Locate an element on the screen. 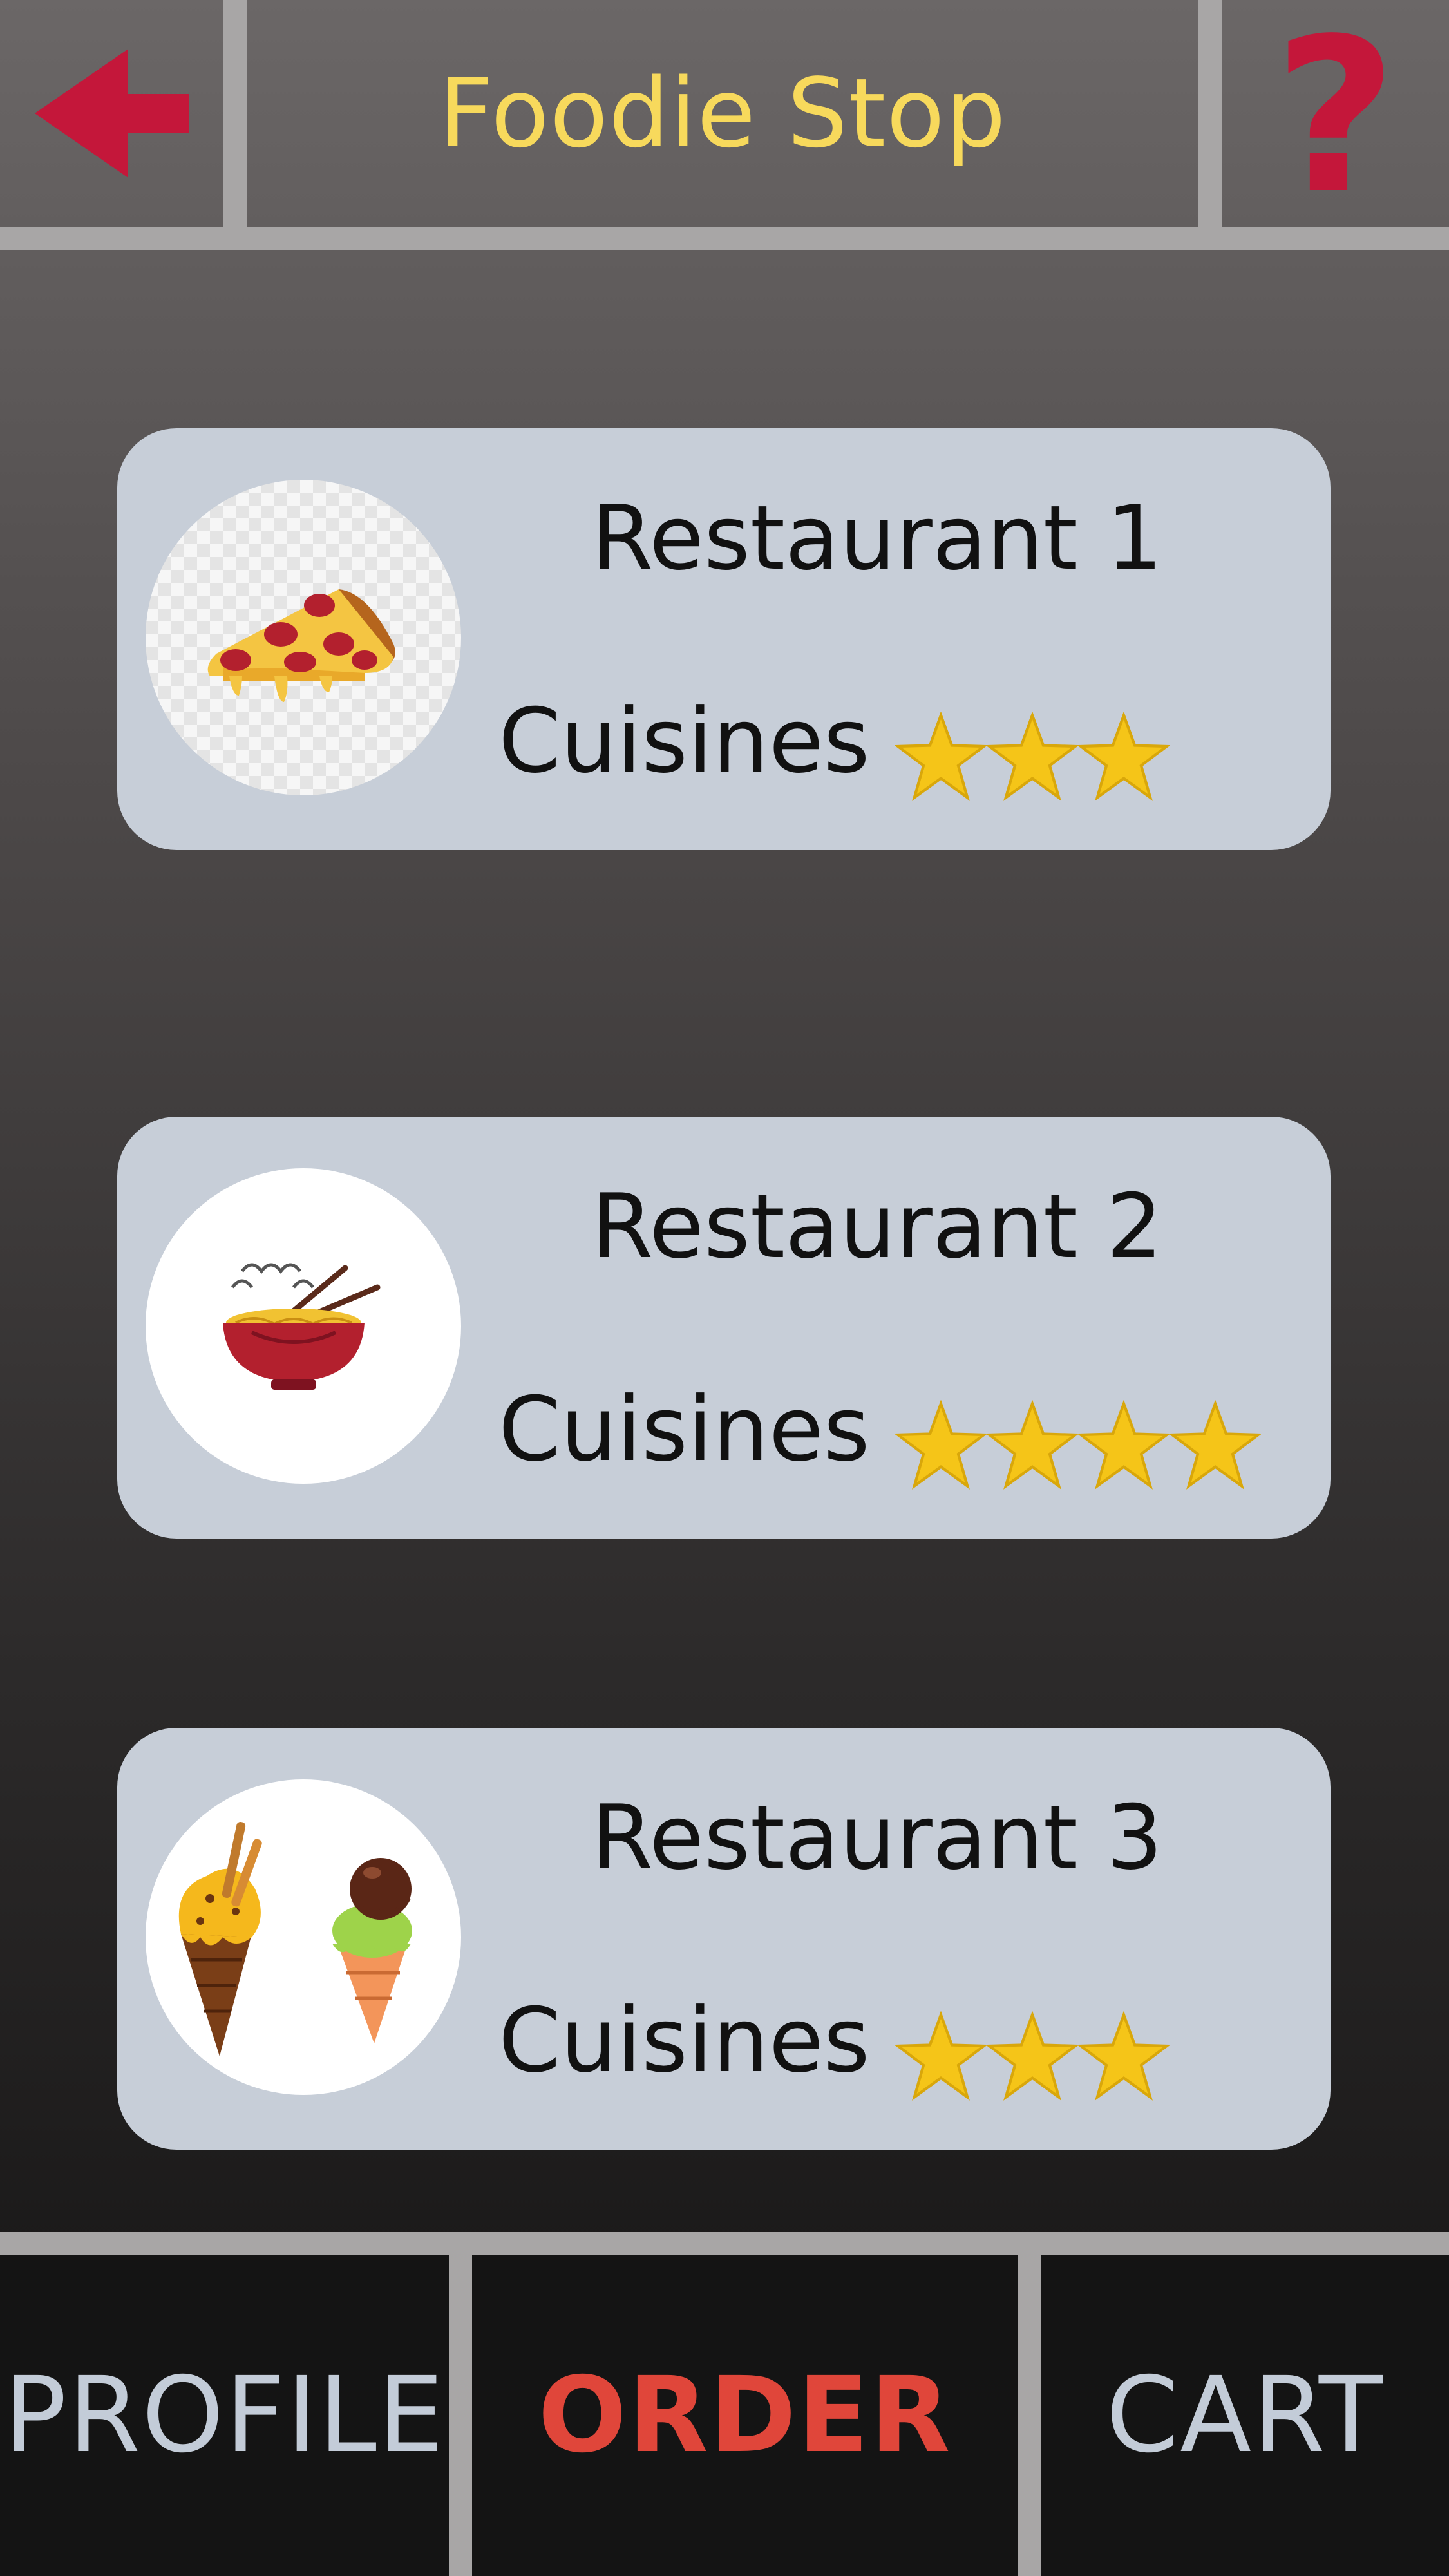 This screenshot has width=1449, height=2576. header-bottom-border is located at coordinates (724, 239).